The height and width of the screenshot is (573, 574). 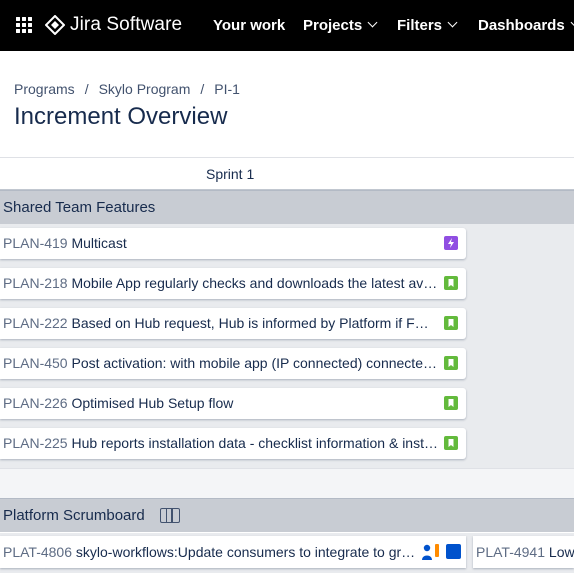 I want to click on task-type-icon, so click(x=453, y=551).